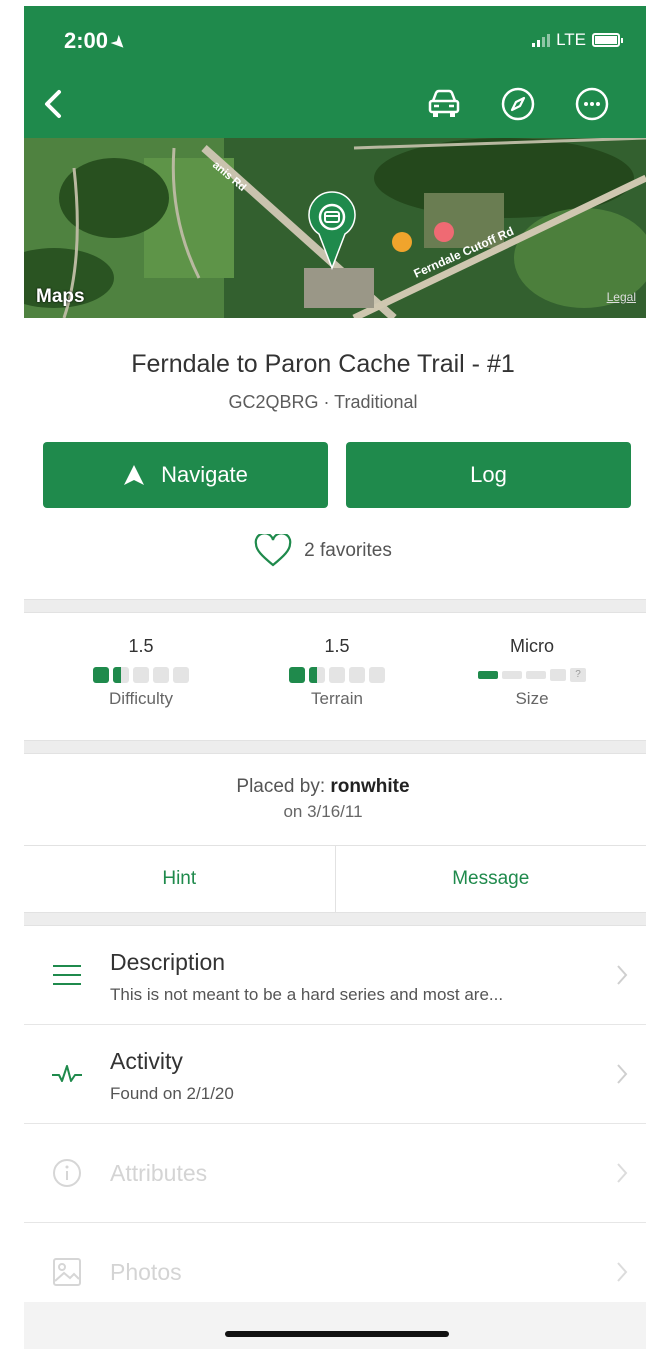 The width and height of the screenshot is (646, 1349). I want to click on size-rating: ?, so click(532, 675).